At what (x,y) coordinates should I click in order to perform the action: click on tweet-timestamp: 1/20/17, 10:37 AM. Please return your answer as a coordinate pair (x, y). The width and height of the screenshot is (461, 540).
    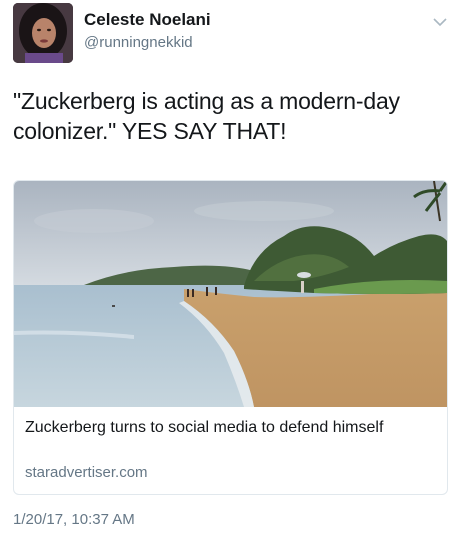
    Looking at the image, I should click on (74, 519).